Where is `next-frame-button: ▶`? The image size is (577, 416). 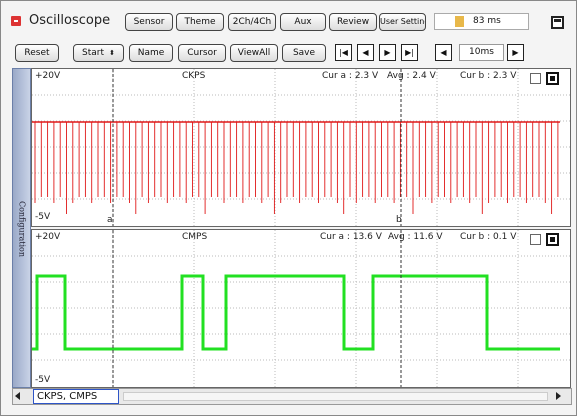 next-frame-button: ▶ is located at coordinates (387, 52).